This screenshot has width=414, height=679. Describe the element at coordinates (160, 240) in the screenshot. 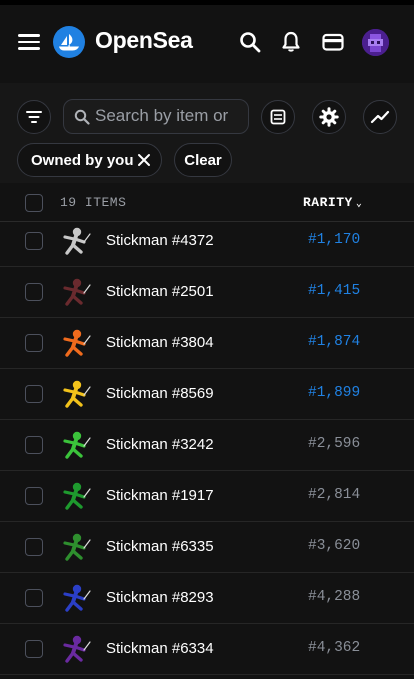

I see `item-name: Stickman #4372` at that location.